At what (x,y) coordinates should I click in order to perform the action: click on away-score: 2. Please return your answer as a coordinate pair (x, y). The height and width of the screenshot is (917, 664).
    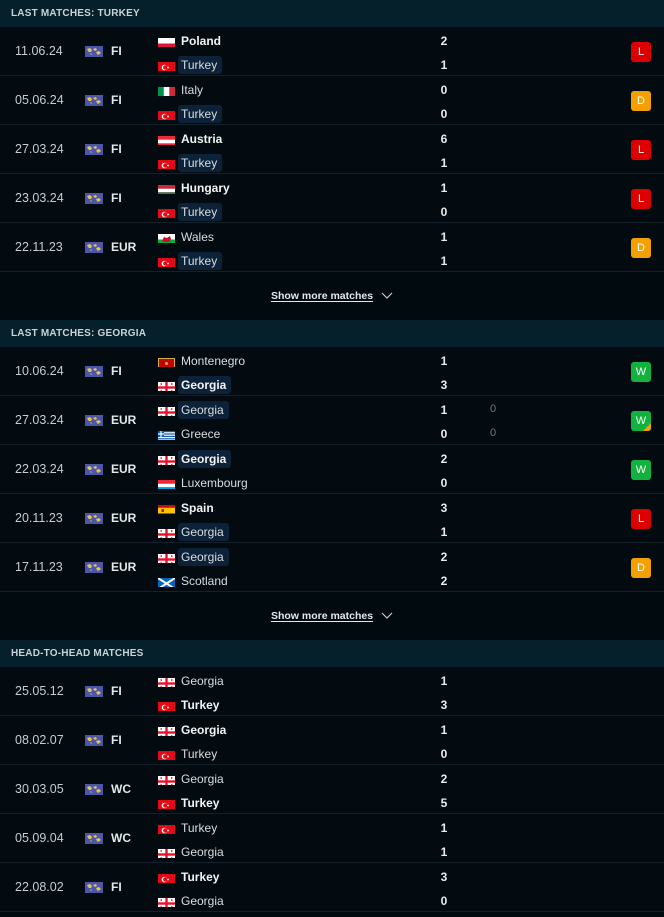
    Looking at the image, I should click on (444, 581).